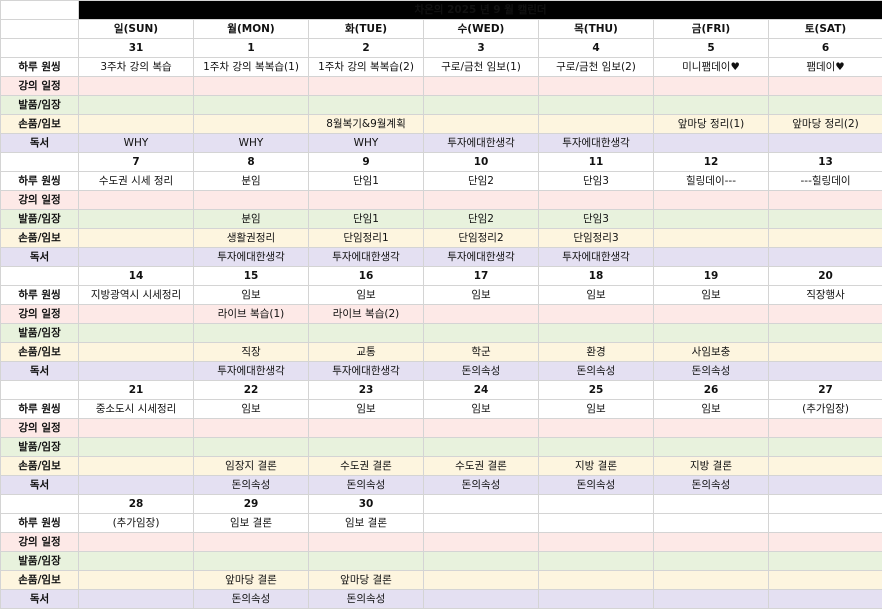  What do you see at coordinates (825, 124) in the screenshot?
I see `schedule-cell: 앞마당 정리(2)` at bounding box center [825, 124].